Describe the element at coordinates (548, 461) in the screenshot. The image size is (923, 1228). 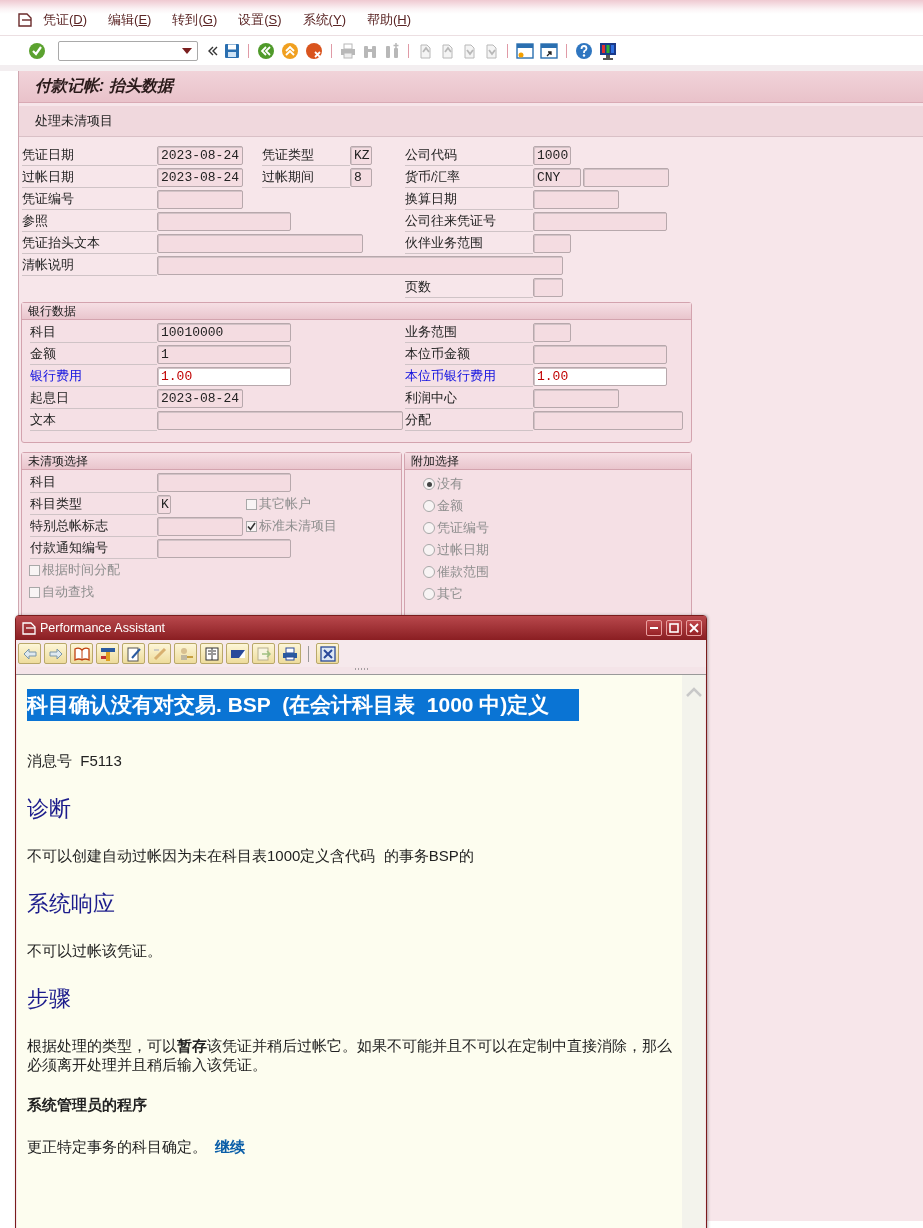
I see `group-title: 附加选择` at that location.